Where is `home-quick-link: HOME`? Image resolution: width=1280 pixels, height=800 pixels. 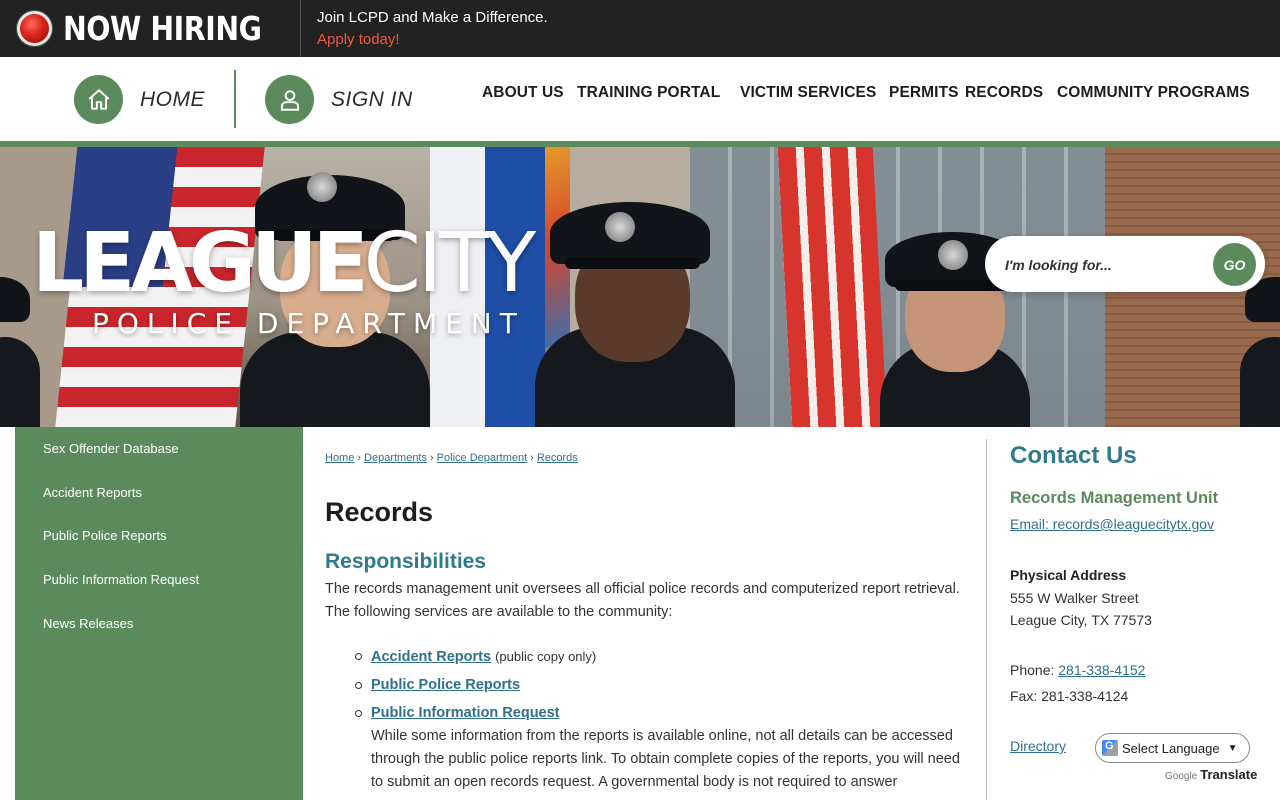
home-quick-link: HOME is located at coordinates (139, 99).